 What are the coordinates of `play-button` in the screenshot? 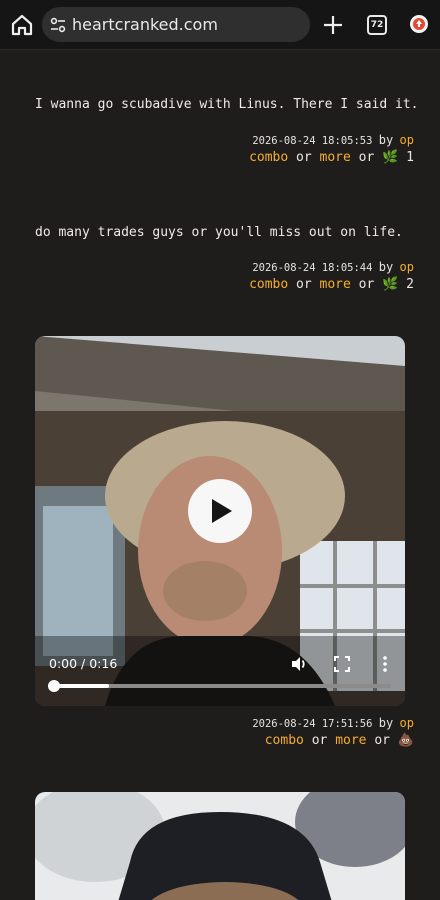 It's located at (220, 511).